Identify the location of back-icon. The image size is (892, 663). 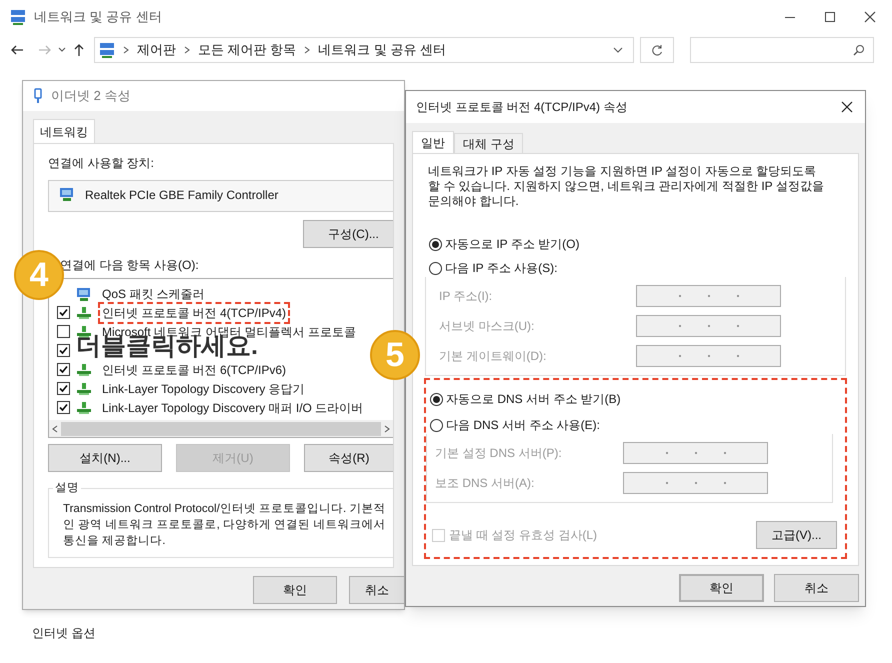
(17, 50).